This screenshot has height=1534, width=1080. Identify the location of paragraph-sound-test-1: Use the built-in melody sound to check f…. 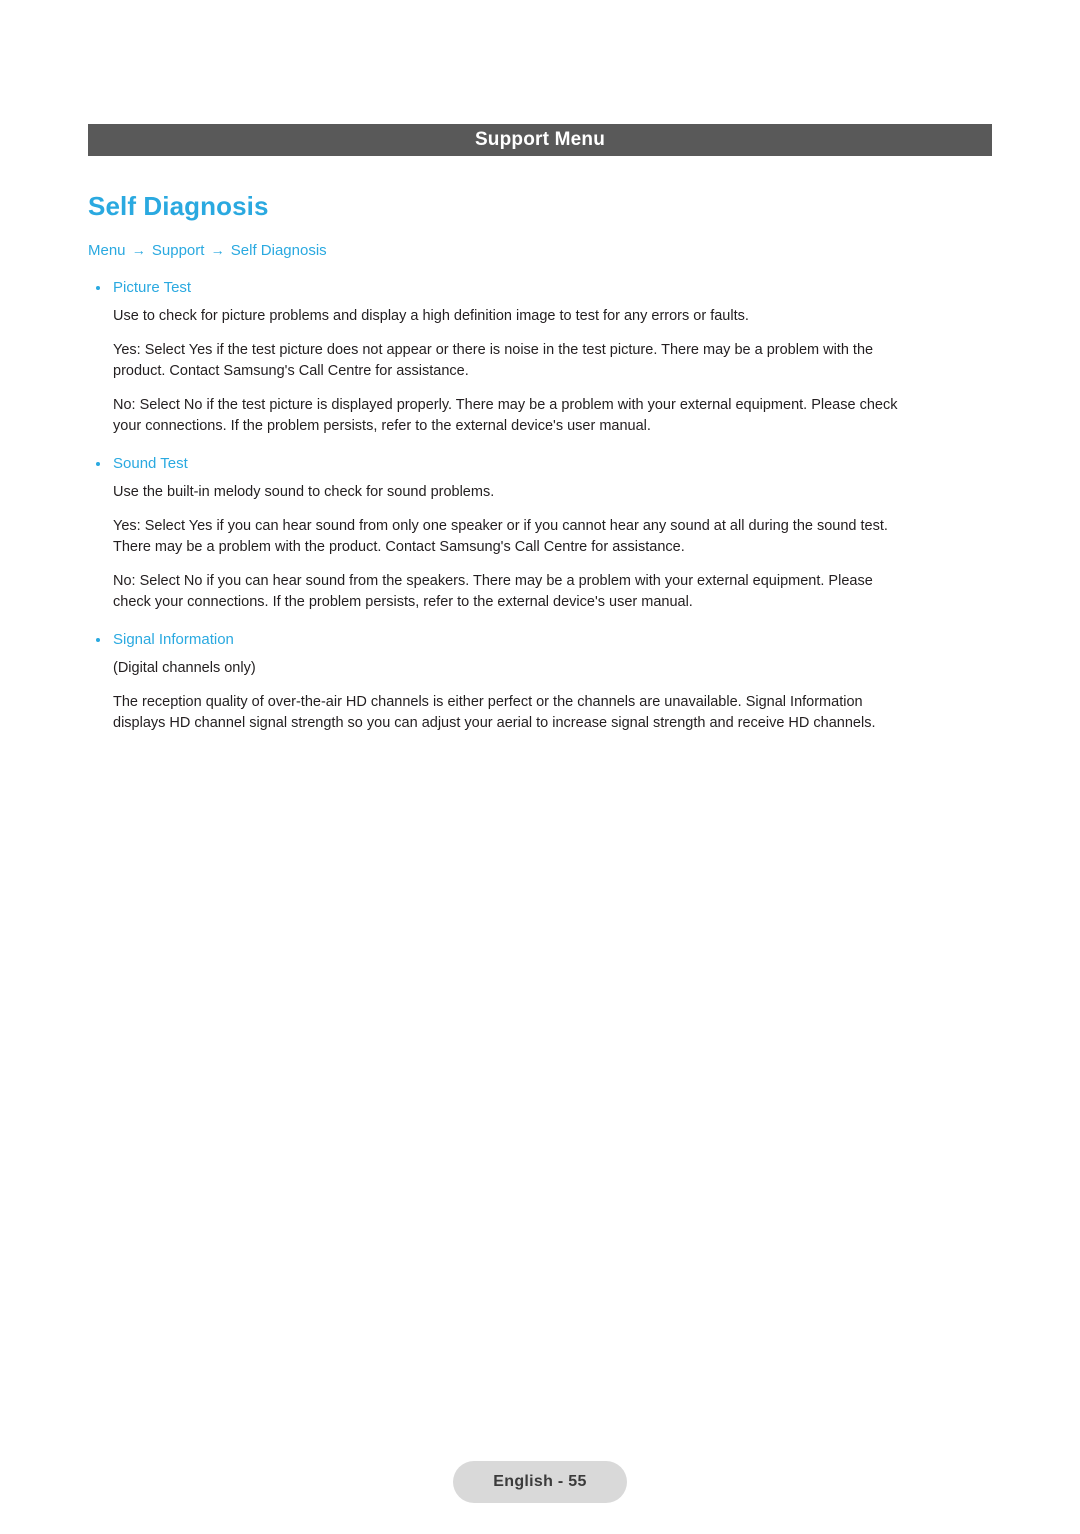
(304, 492).